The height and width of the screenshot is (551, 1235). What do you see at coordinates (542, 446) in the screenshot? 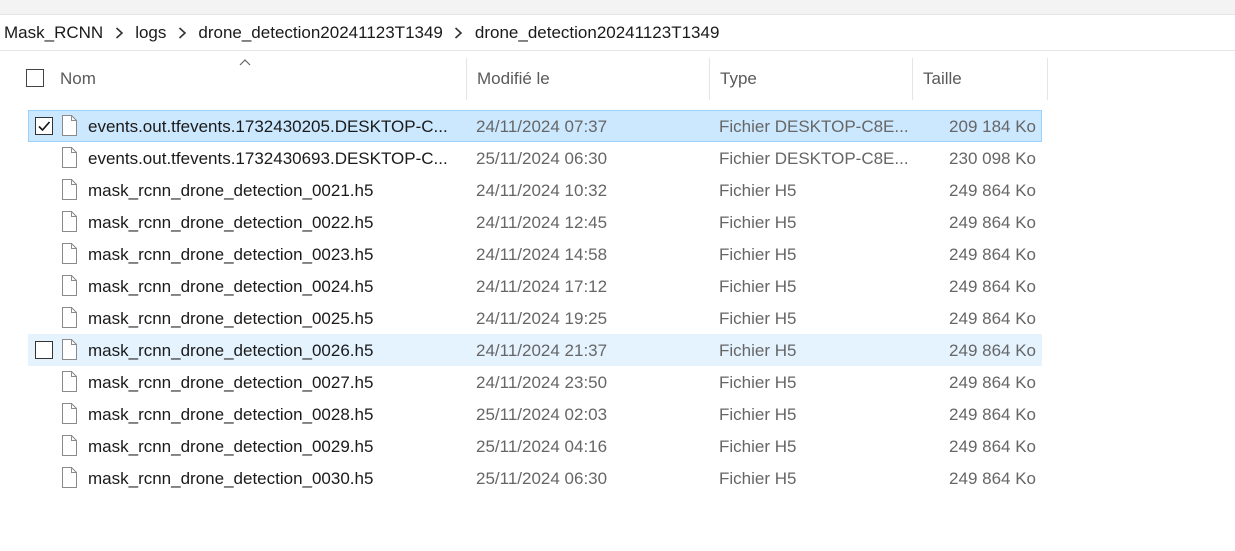
I see `file-modified: 25/11/2024 04:16` at bounding box center [542, 446].